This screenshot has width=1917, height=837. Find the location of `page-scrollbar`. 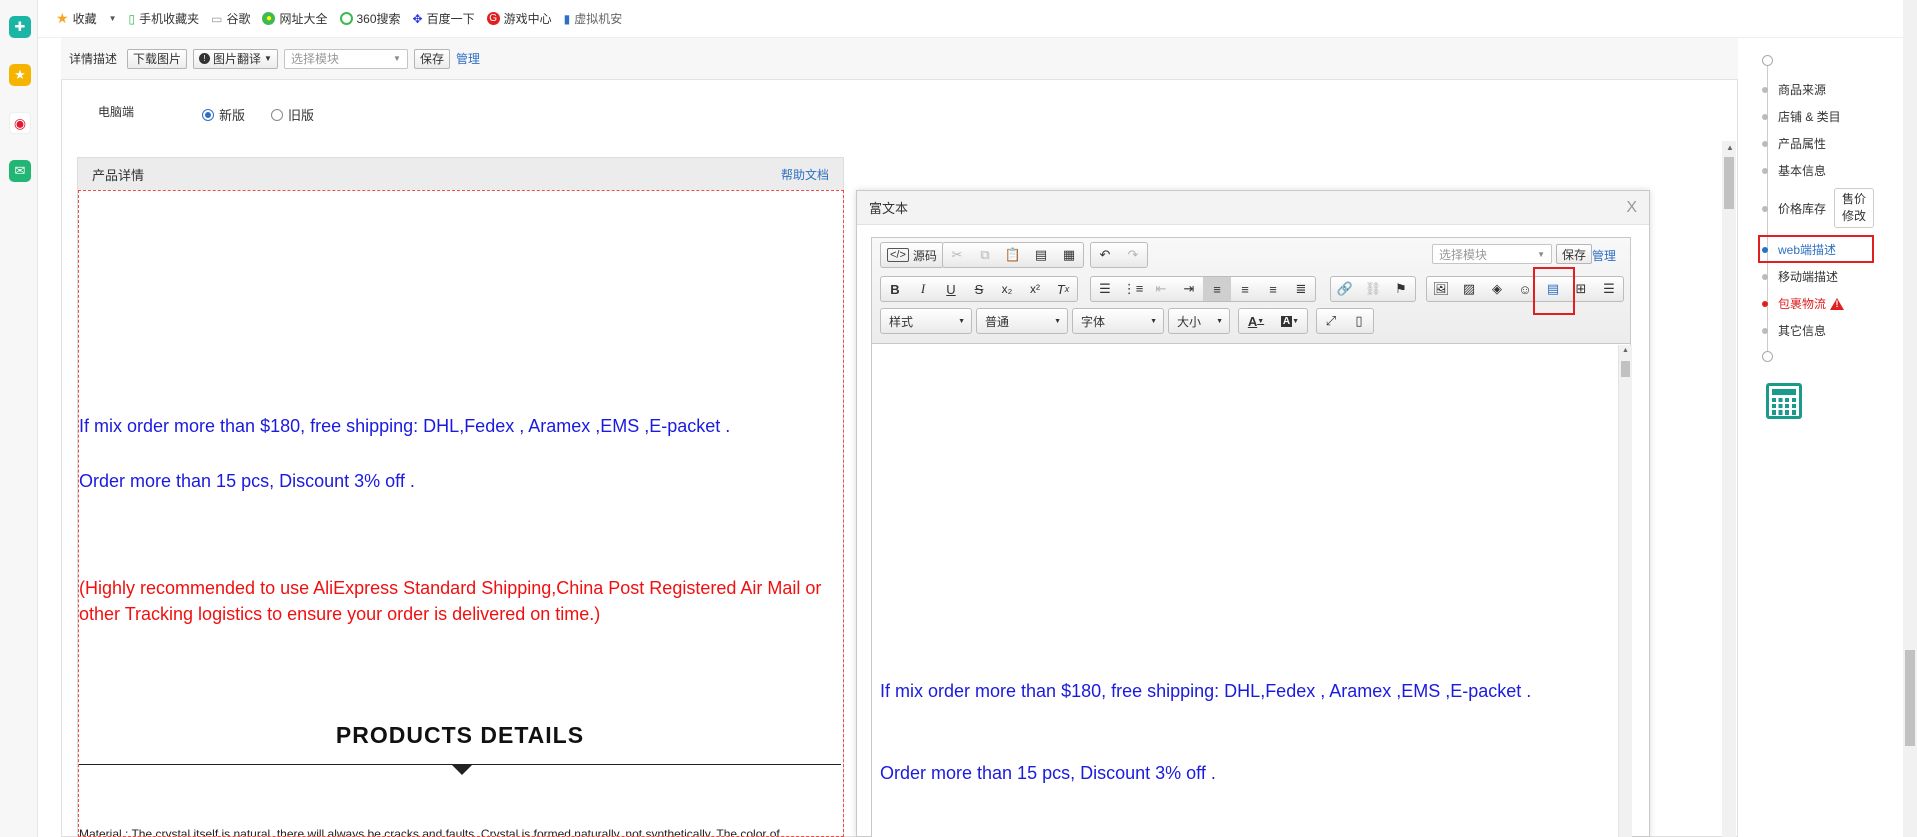

page-scrollbar is located at coordinates (1910, 418).